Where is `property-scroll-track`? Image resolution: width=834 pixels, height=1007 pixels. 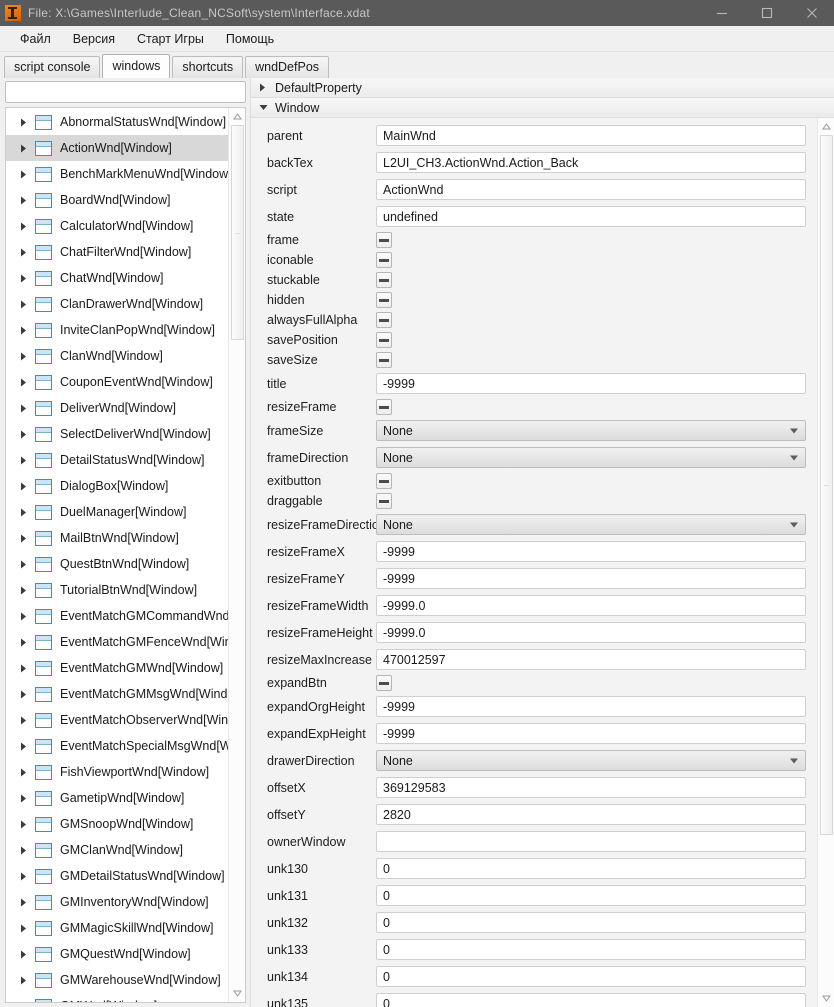 property-scroll-track is located at coordinates (826, 562).